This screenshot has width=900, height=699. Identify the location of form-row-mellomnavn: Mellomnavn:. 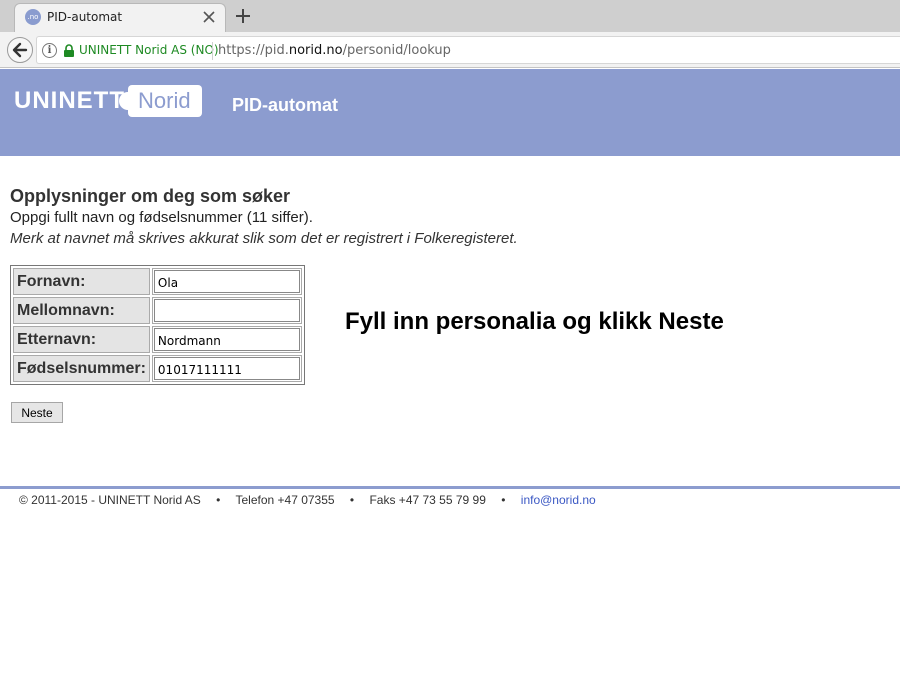
(157, 310).